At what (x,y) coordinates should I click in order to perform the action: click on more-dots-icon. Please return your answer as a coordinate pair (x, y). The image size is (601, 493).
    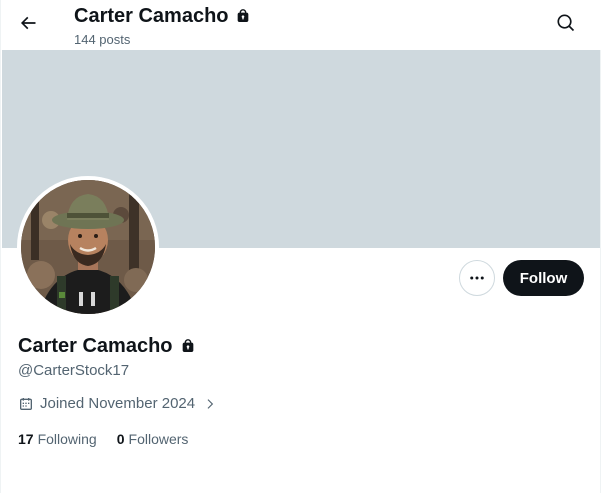
    Looking at the image, I should click on (477, 278).